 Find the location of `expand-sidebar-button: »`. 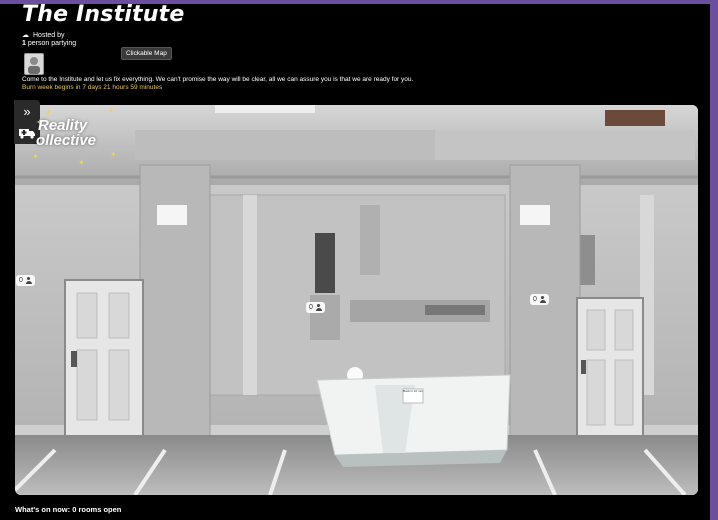

expand-sidebar-button: » is located at coordinates (27, 111).